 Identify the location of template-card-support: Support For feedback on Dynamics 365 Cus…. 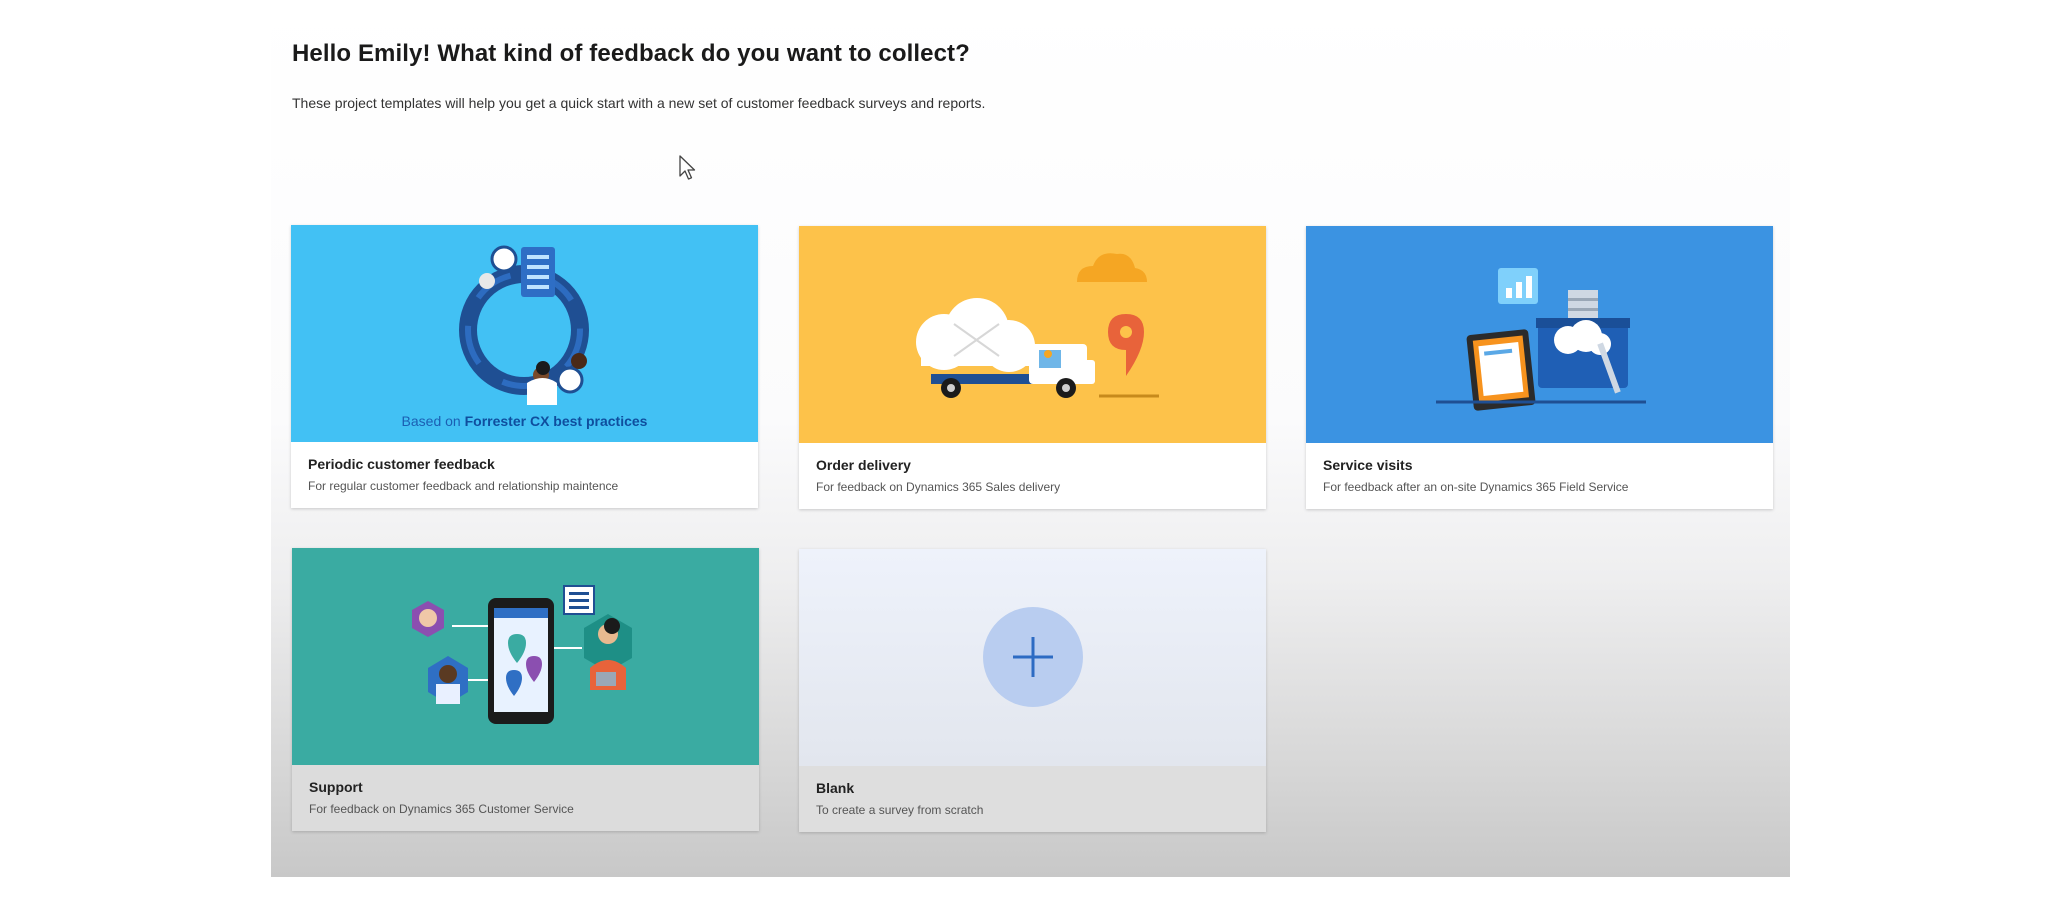
(525, 689).